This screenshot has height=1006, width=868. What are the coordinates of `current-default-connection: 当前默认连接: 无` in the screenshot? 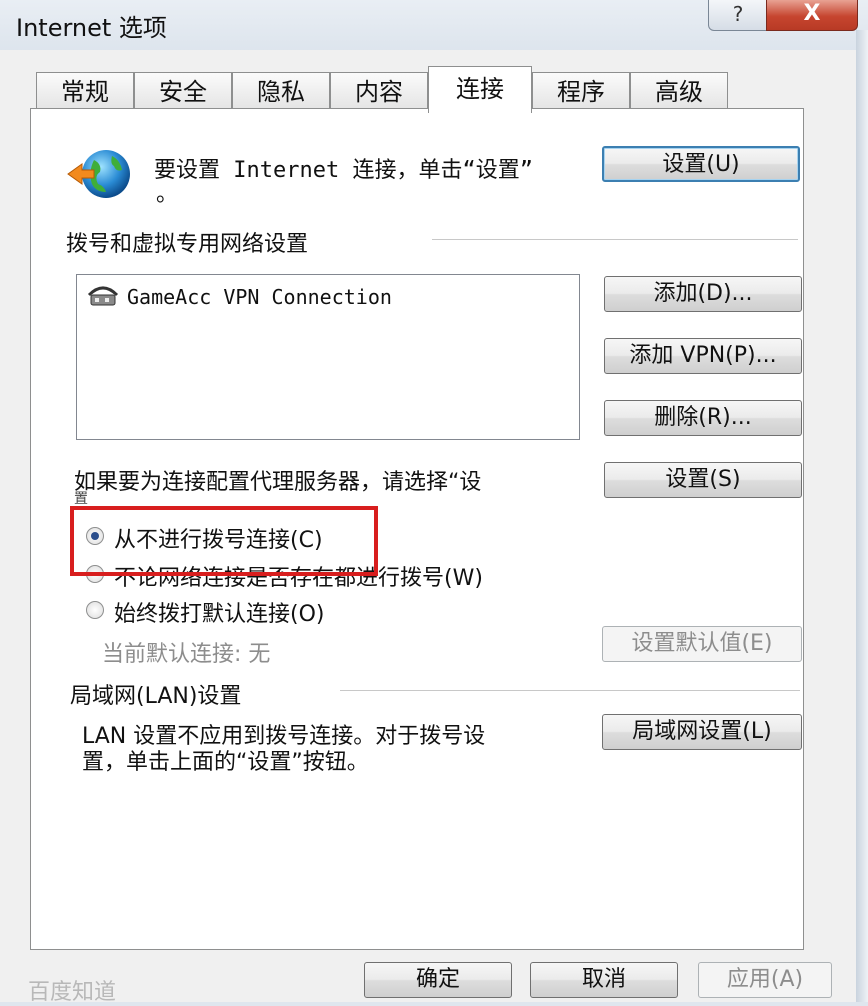 It's located at (186, 654).